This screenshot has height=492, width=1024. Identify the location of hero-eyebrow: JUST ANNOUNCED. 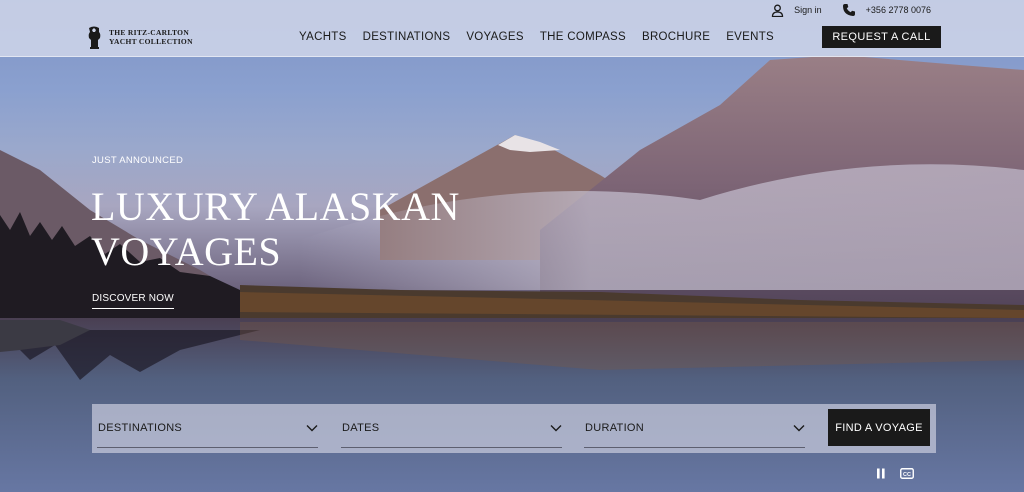
(138, 160).